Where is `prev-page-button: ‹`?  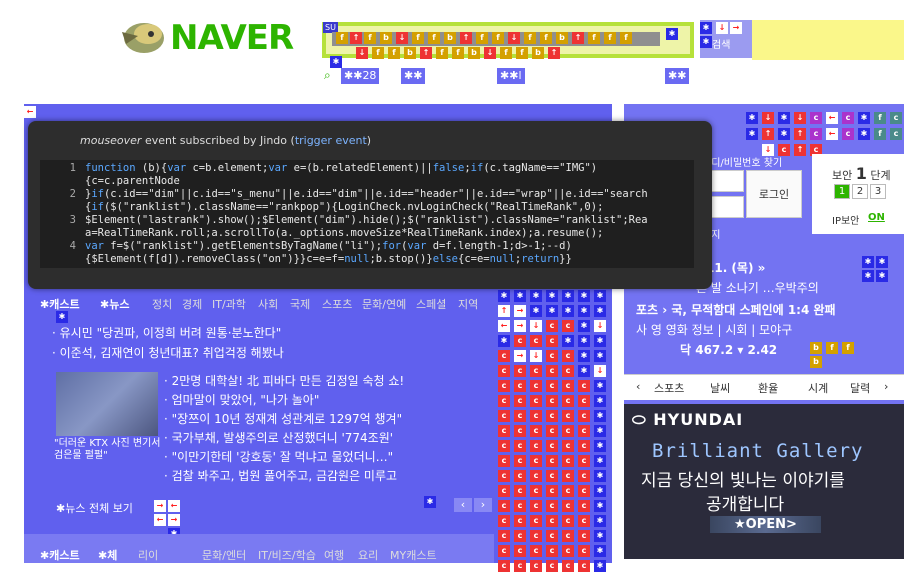 prev-page-button: ‹ is located at coordinates (463, 505).